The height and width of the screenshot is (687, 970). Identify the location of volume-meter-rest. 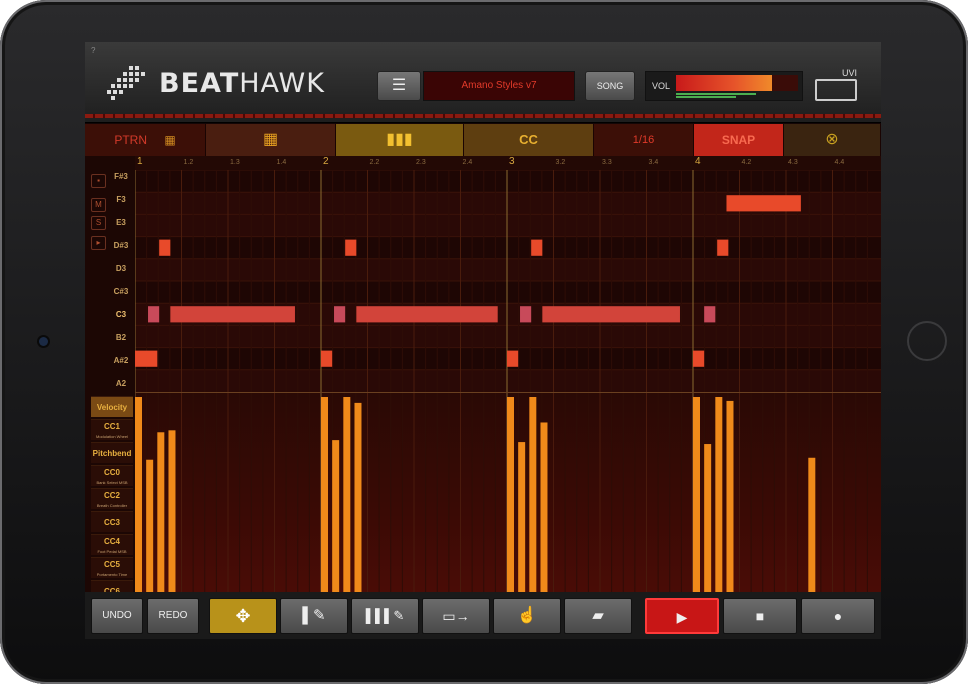
(785, 83).